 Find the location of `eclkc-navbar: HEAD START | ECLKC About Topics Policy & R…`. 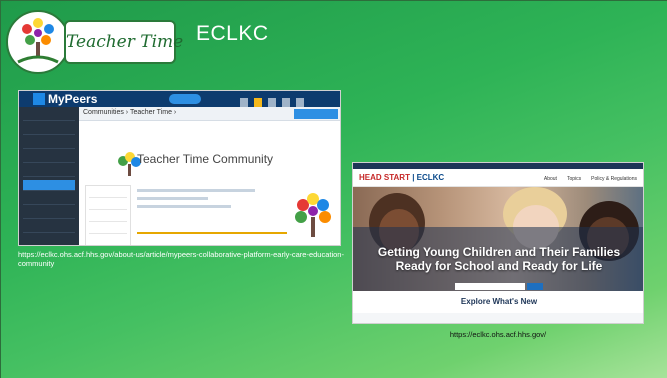

eclkc-navbar: HEAD START | ECLKC About Topics Policy & R… is located at coordinates (498, 178).